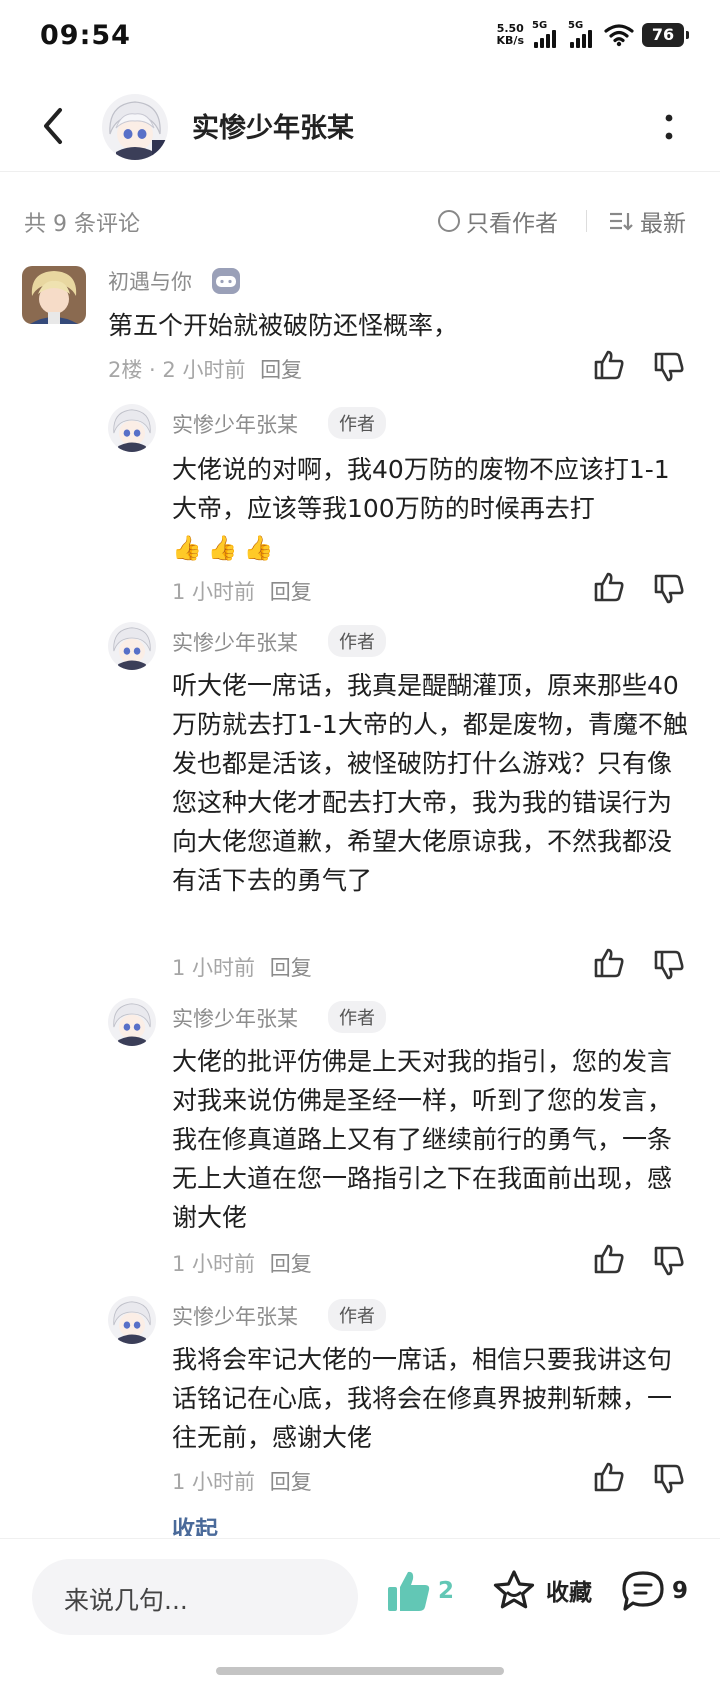 This screenshot has height=1688, width=720. What do you see at coordinates (226, 281) in the screenshot?
I see `gamepad-icon` at bounding box center [226, 281].